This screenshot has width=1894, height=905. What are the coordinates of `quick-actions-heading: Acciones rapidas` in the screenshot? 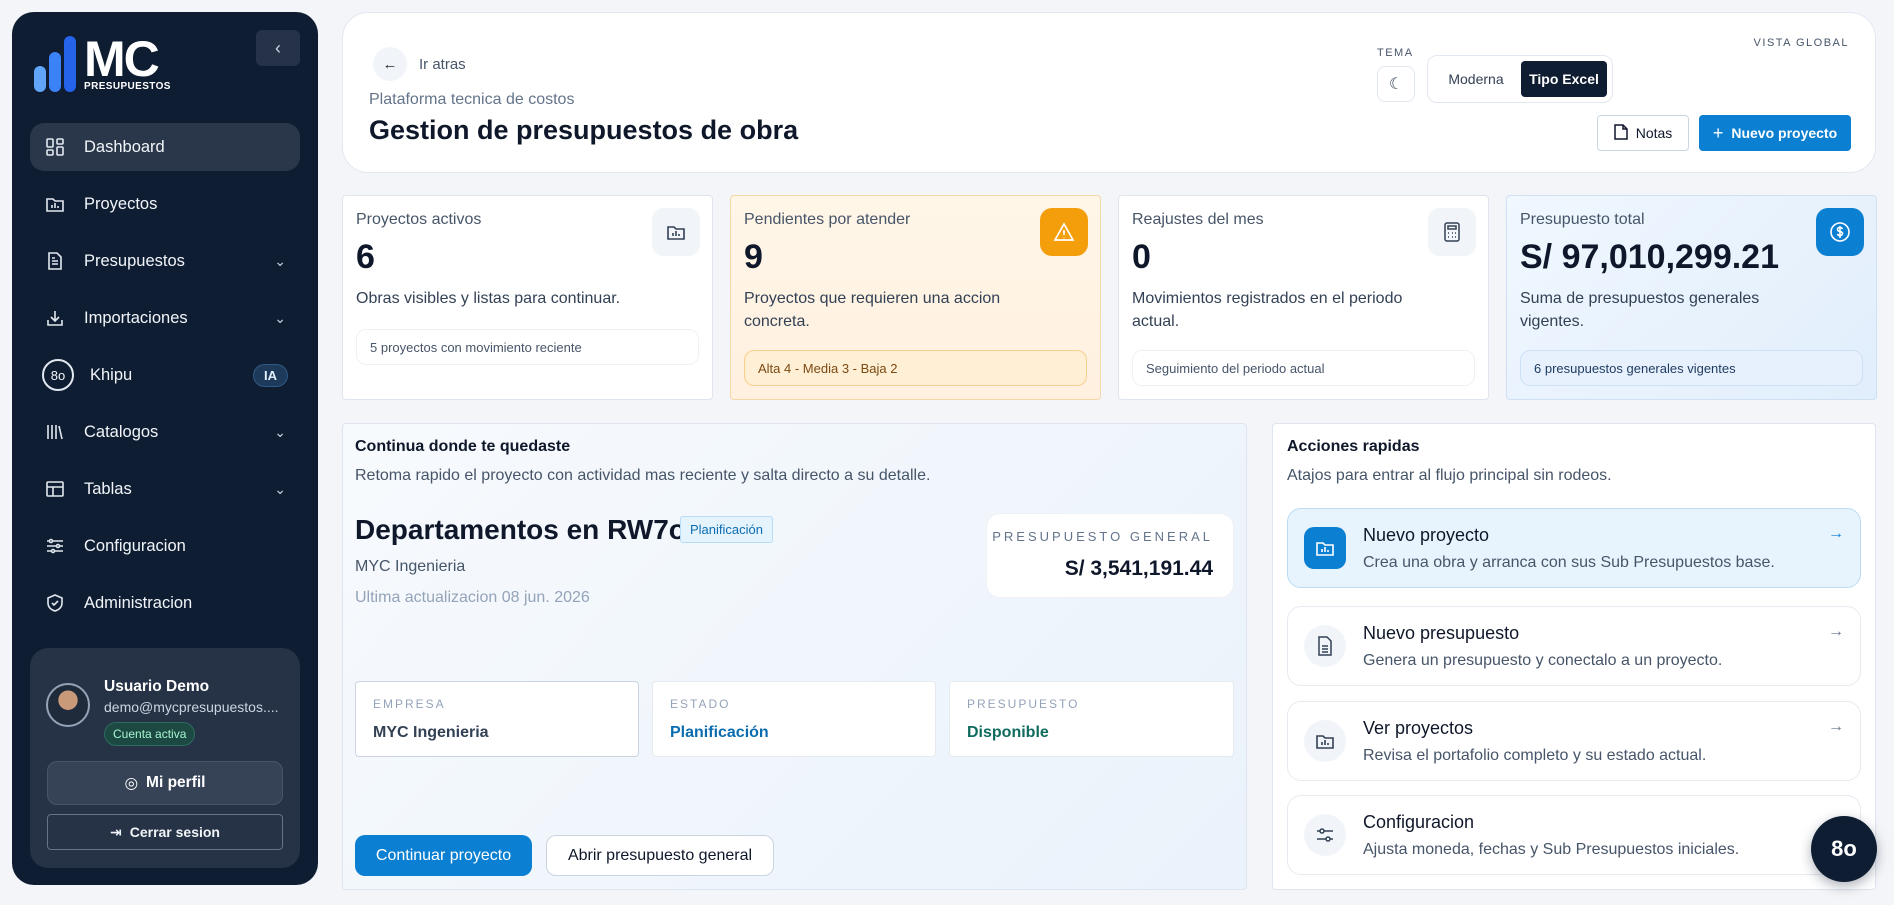 It's located at (1353, 446).